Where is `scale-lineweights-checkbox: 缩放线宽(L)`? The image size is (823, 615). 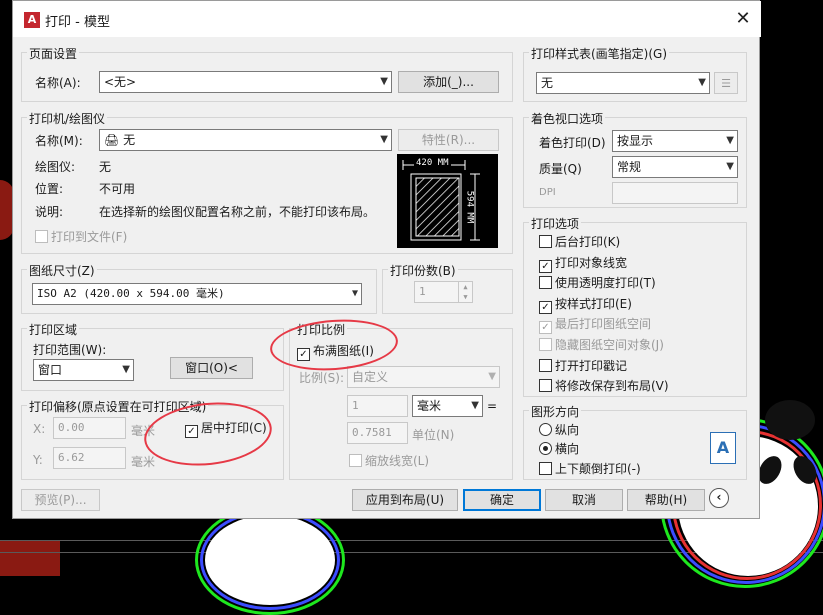
scale-lineweights-checkbox: 缩放线宽(L) is located at coordinates (389, 461).